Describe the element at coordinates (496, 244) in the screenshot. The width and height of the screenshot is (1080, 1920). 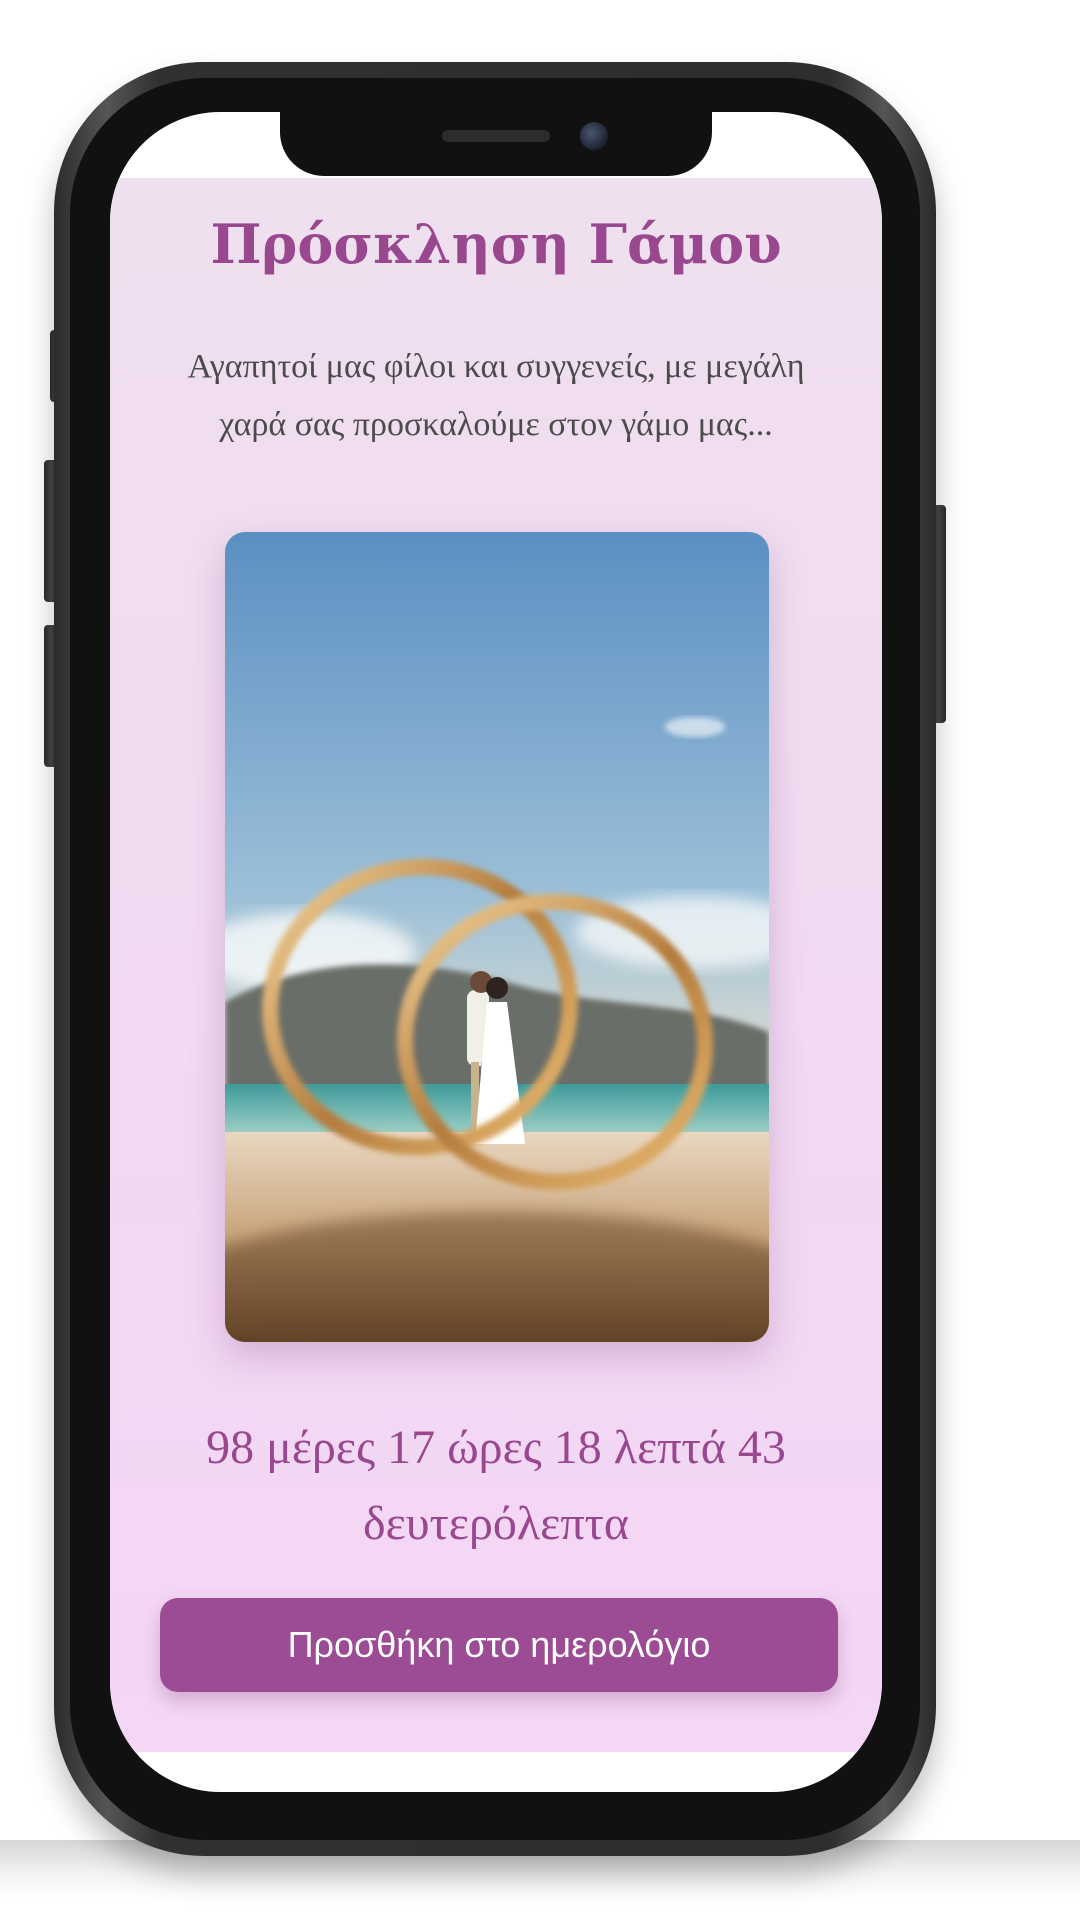
I see `page-title: Πρόσκληση Γάμου` at that location.